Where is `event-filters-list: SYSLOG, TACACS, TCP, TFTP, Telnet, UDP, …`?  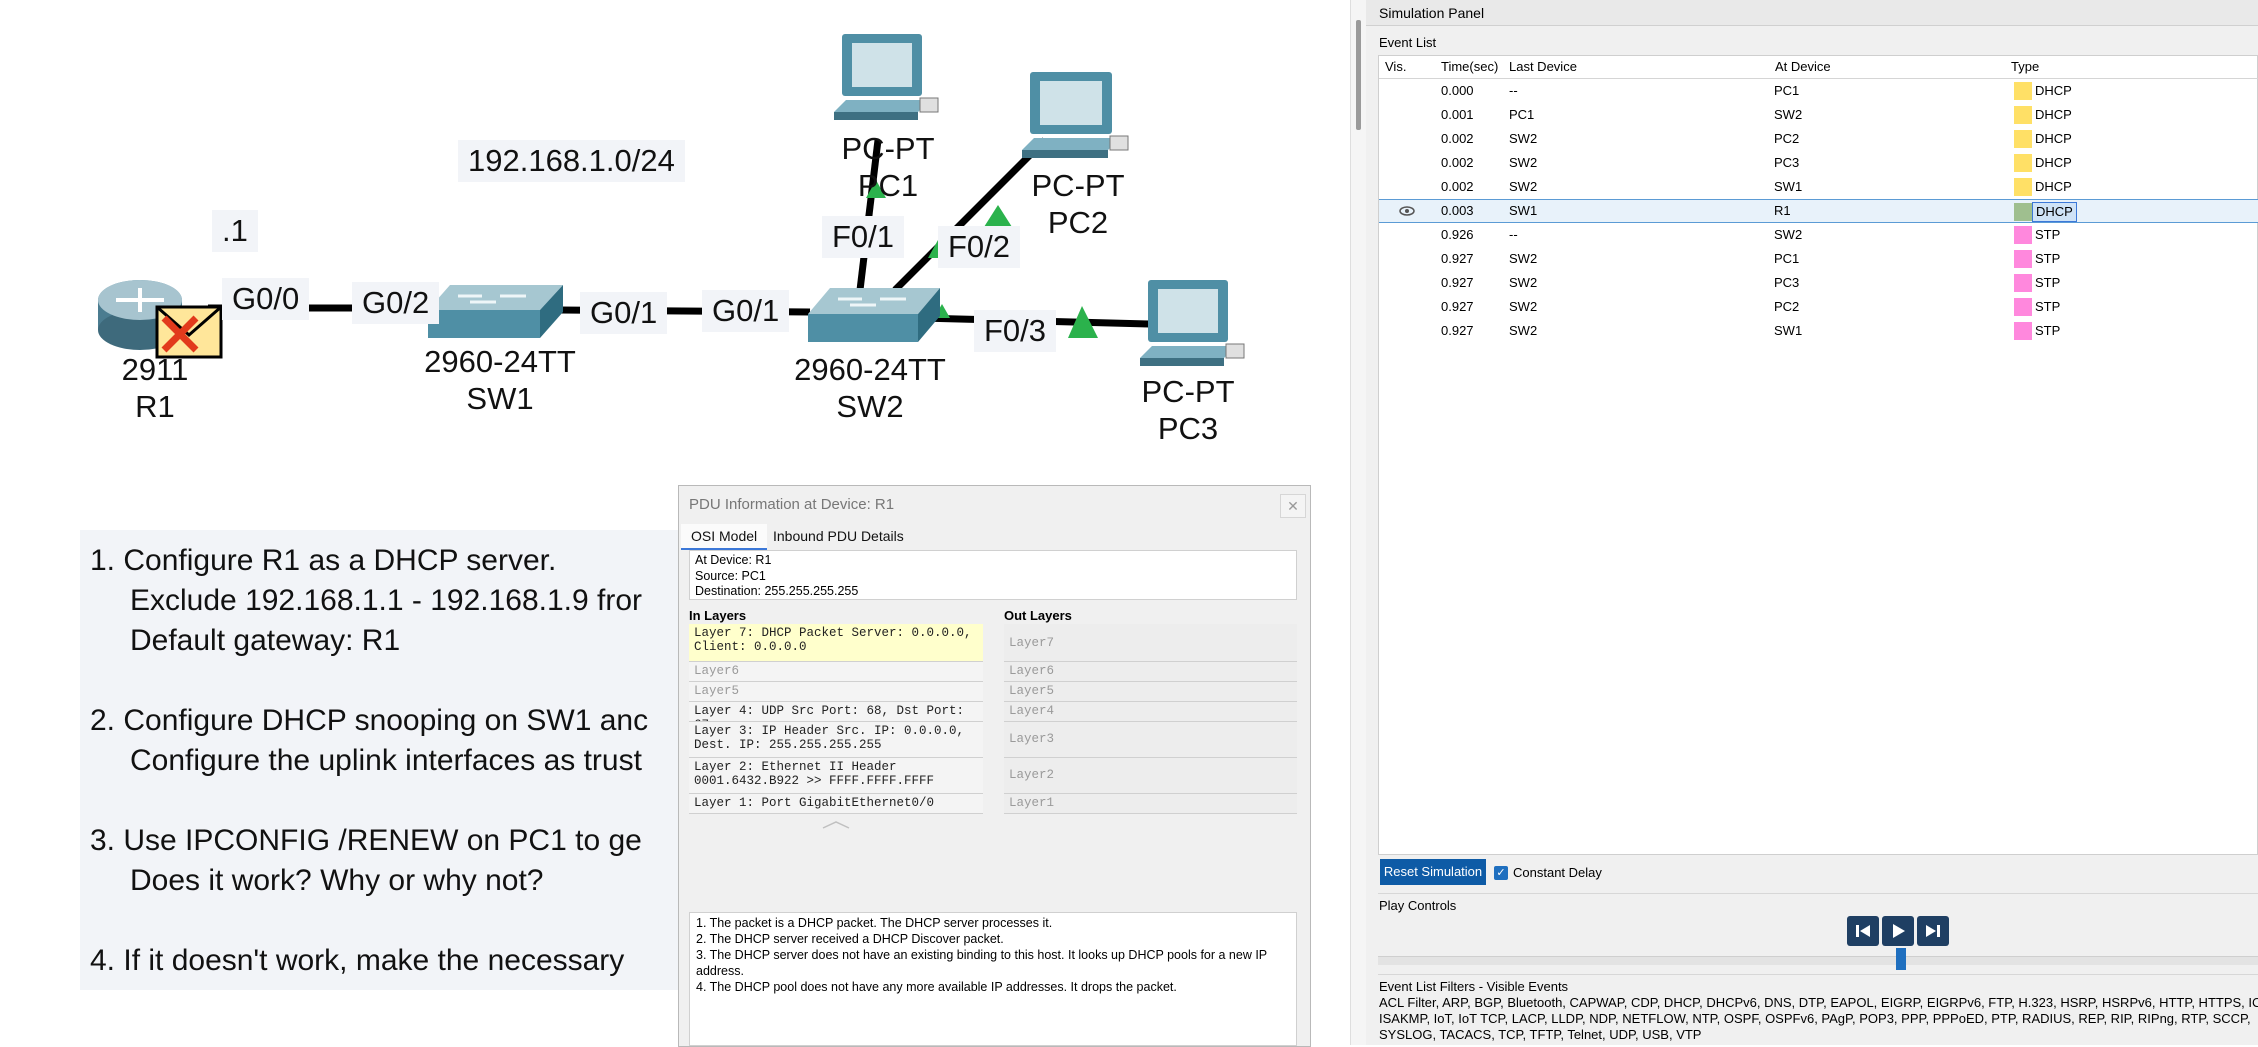
event-filters-list: SYSLOG, TACACS, TCP, TFTP, Telnet, UDP, … is located at coordinates (1540, 1035).